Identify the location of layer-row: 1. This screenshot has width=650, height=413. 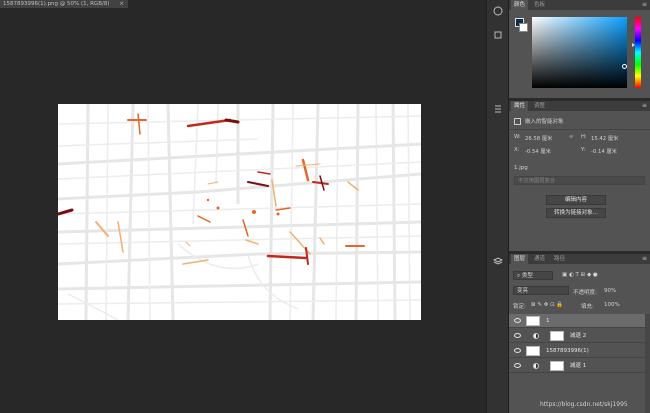
(577, 321).